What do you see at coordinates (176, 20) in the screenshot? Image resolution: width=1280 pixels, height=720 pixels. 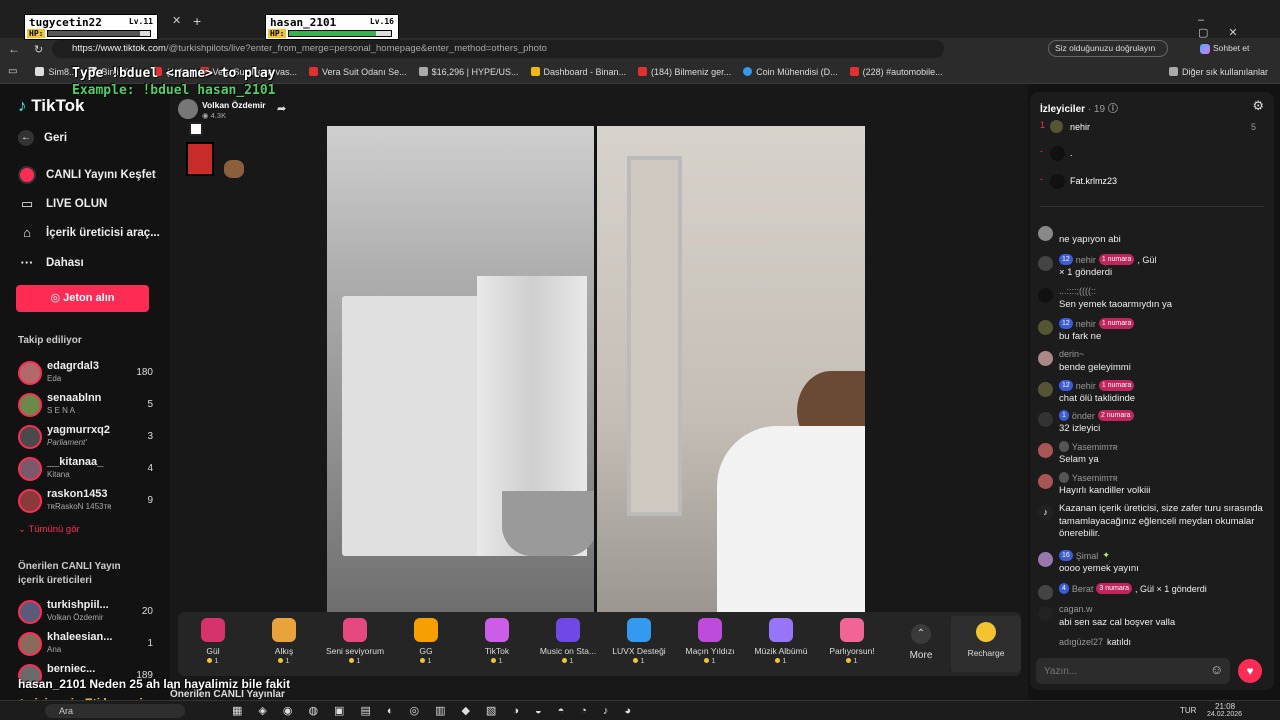 I see `close-tab-icon: ✕` at bounding box center [176, 20].